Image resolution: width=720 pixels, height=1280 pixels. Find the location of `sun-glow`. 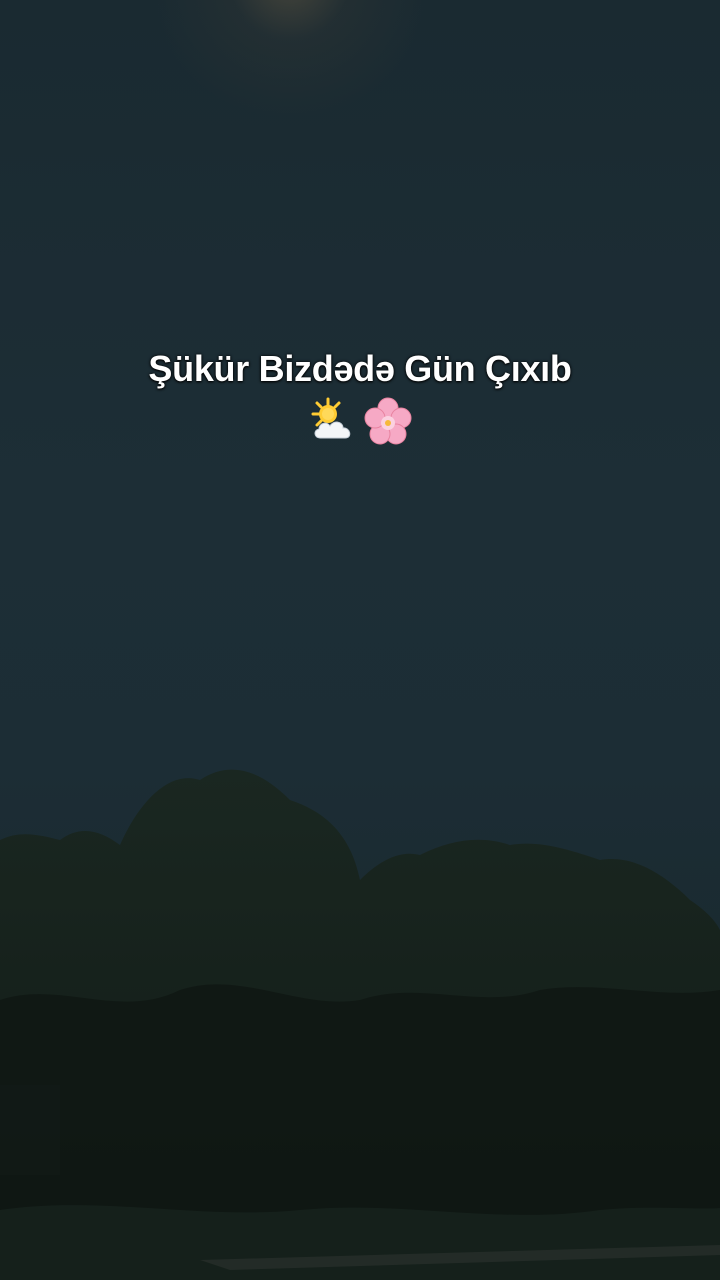

sun-glow is located at coordinates (290, 60).